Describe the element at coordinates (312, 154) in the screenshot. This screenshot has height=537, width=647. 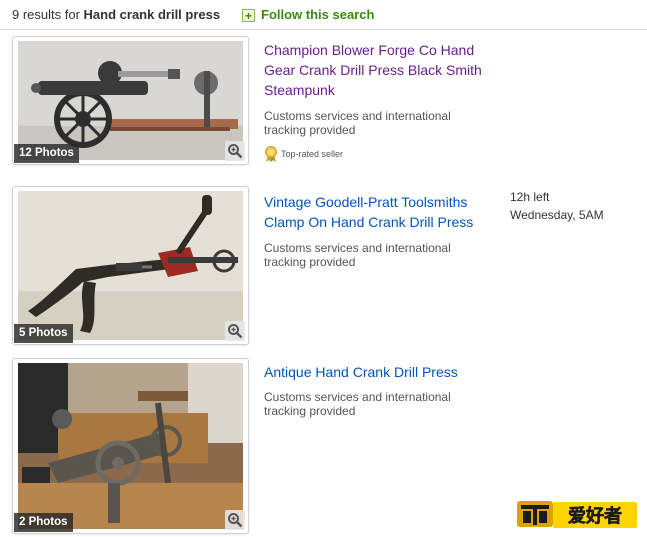
I see `top-rated-label: Top-rated seller` at that location.